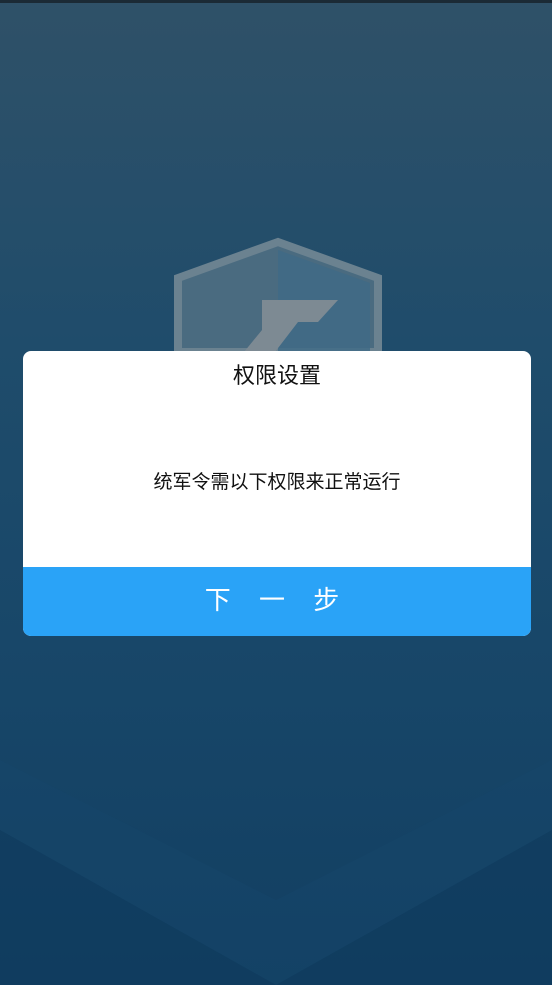  What do you see at coordinates (276, 1) in the screenshot?
I see `status-bar` at bounding box center [276, 1].